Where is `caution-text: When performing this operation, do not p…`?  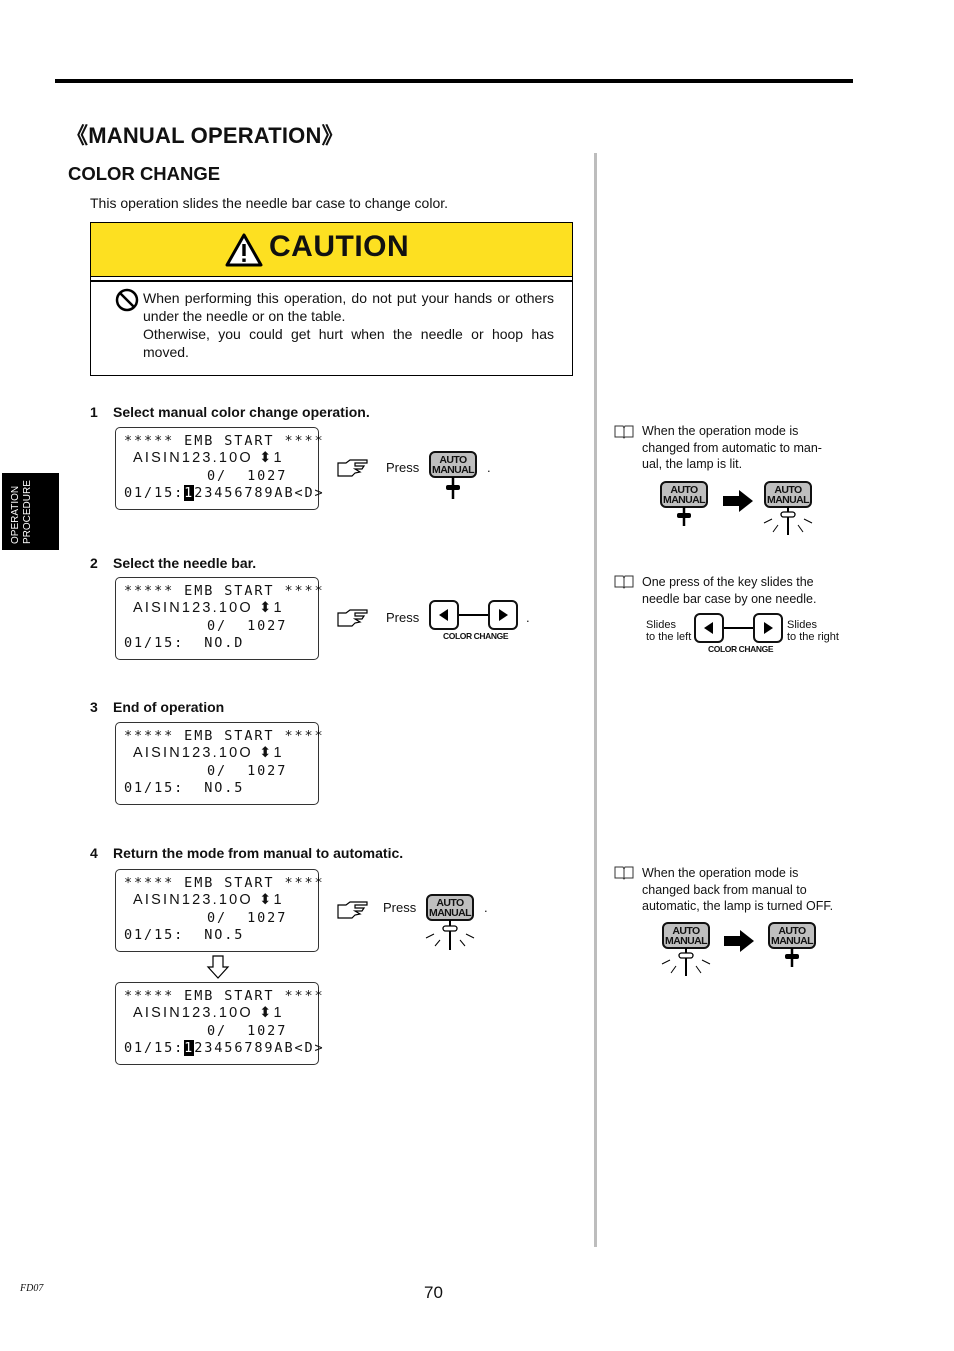
caution-text: When performing this operation, do not p… is located at coordinates (348, 325).